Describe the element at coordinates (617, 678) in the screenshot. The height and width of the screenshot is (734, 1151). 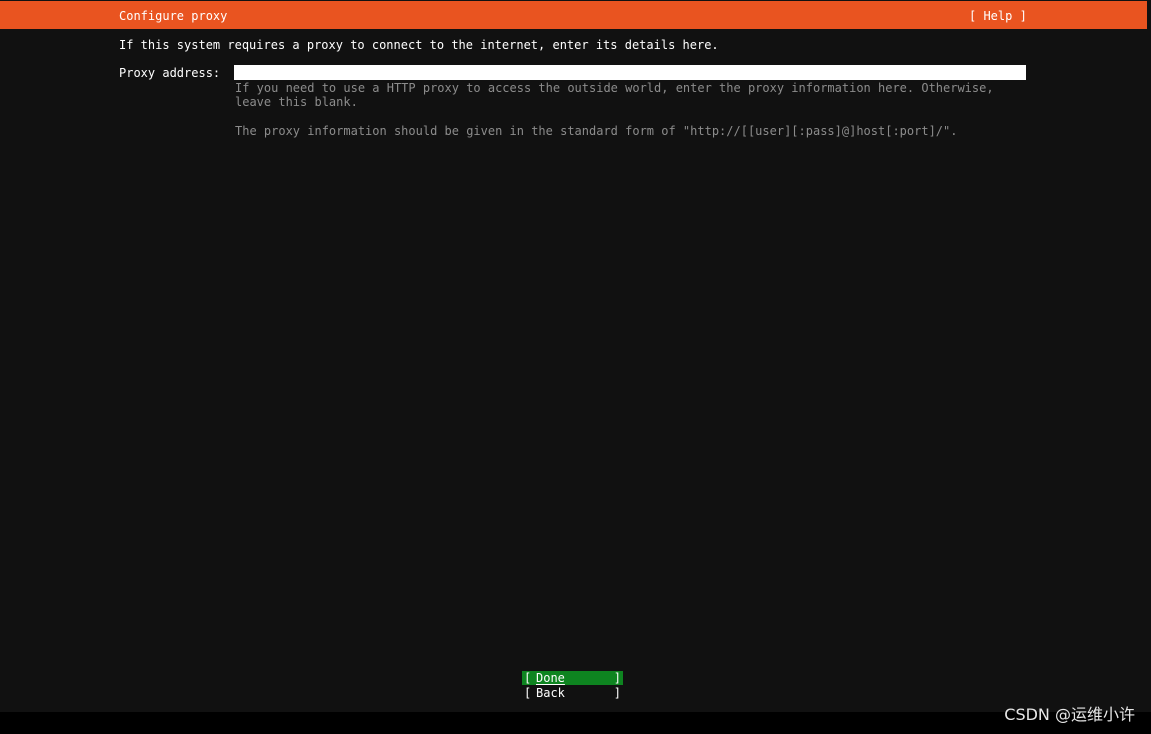
I see `done-button-bracket-right: ]` at that location.